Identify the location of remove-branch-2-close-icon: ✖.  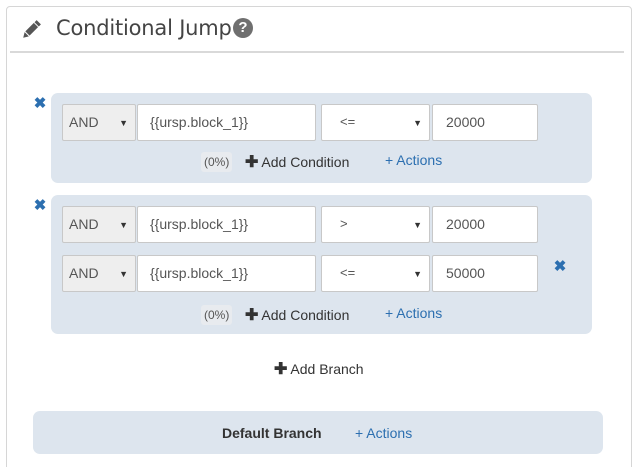
(40, 205).